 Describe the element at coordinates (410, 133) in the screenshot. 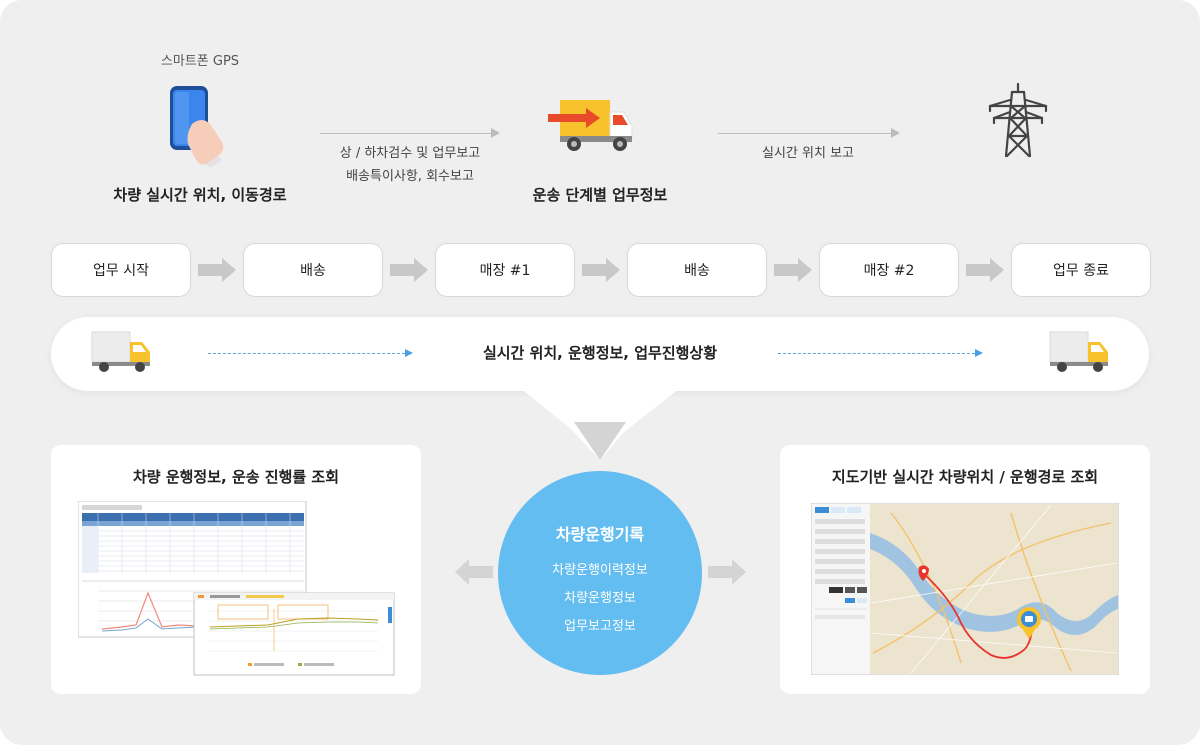

I see `arrow-phone-to-truck` at that location.